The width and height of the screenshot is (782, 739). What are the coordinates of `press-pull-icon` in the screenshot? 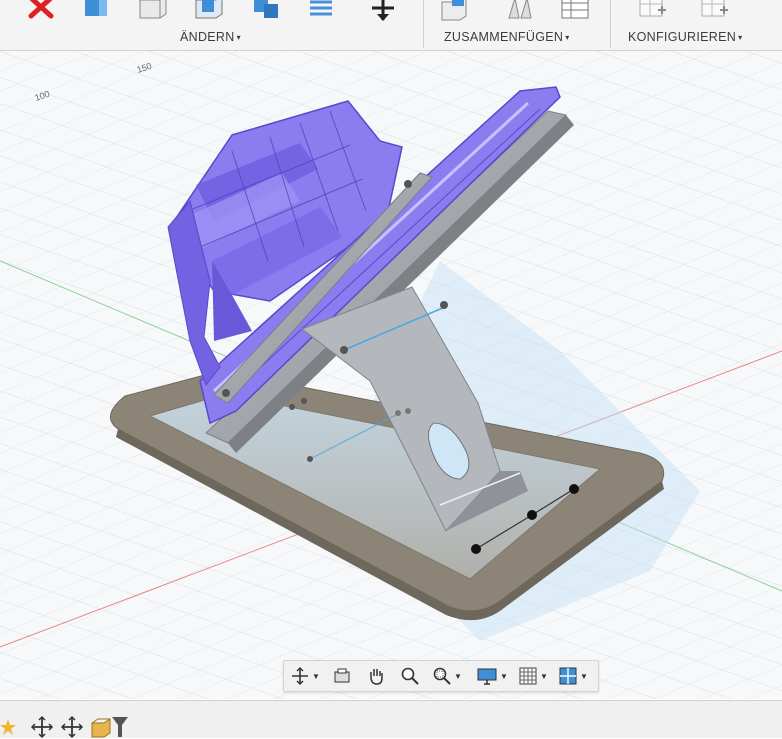 It's located at (97, 11).